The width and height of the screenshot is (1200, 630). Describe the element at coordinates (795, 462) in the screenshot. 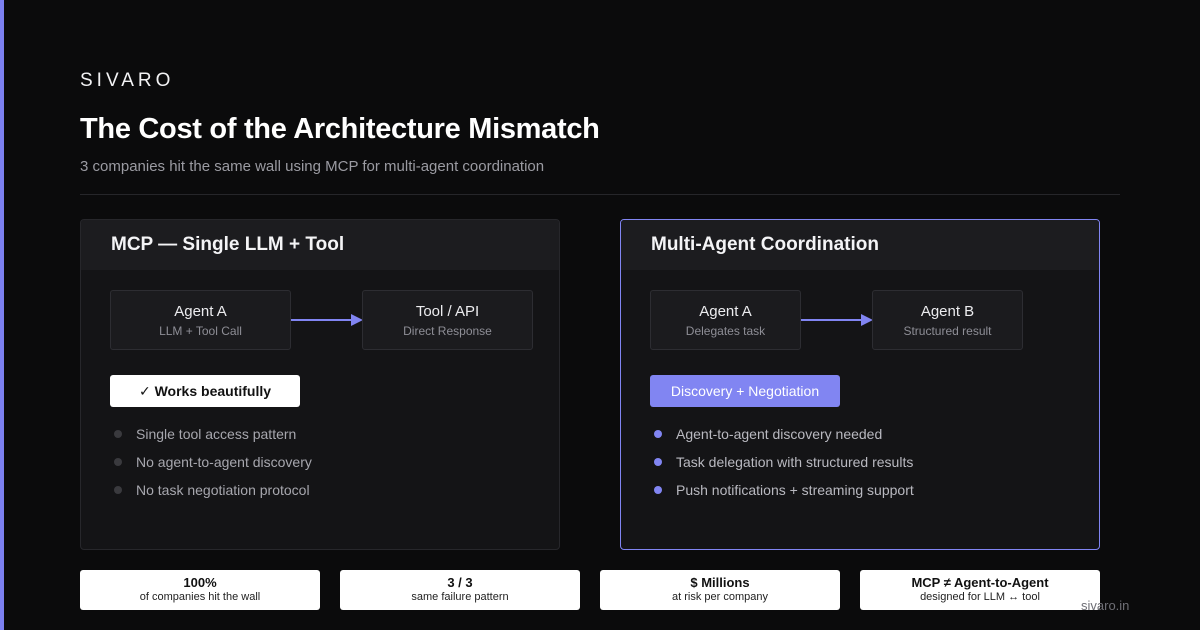

I see `list-item-label: Task delegation with structured results` at that location.